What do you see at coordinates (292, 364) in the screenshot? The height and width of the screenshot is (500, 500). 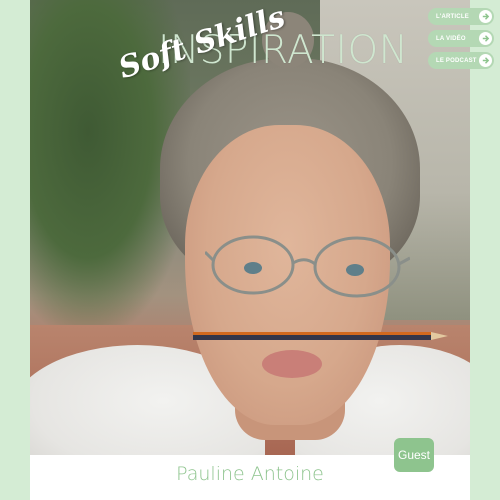 I see `lips` at bounding box center [292, 364].